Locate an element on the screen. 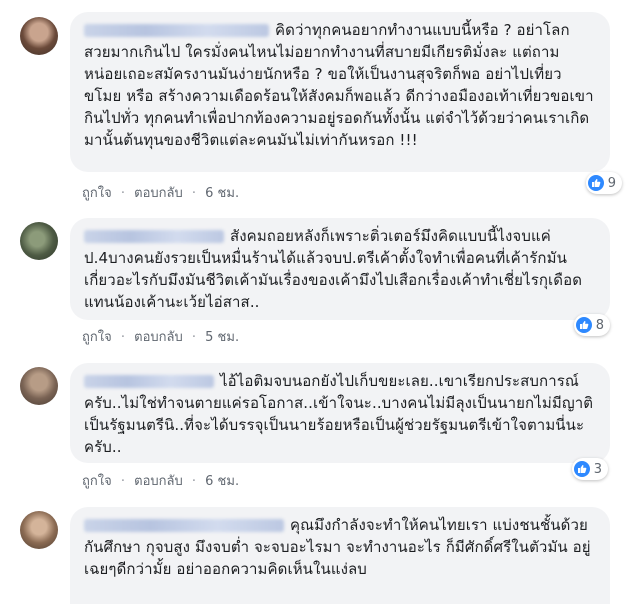 This screenshot has width=640, height=604. reaction-count-value: 8 is located at coordinates (599, 325).